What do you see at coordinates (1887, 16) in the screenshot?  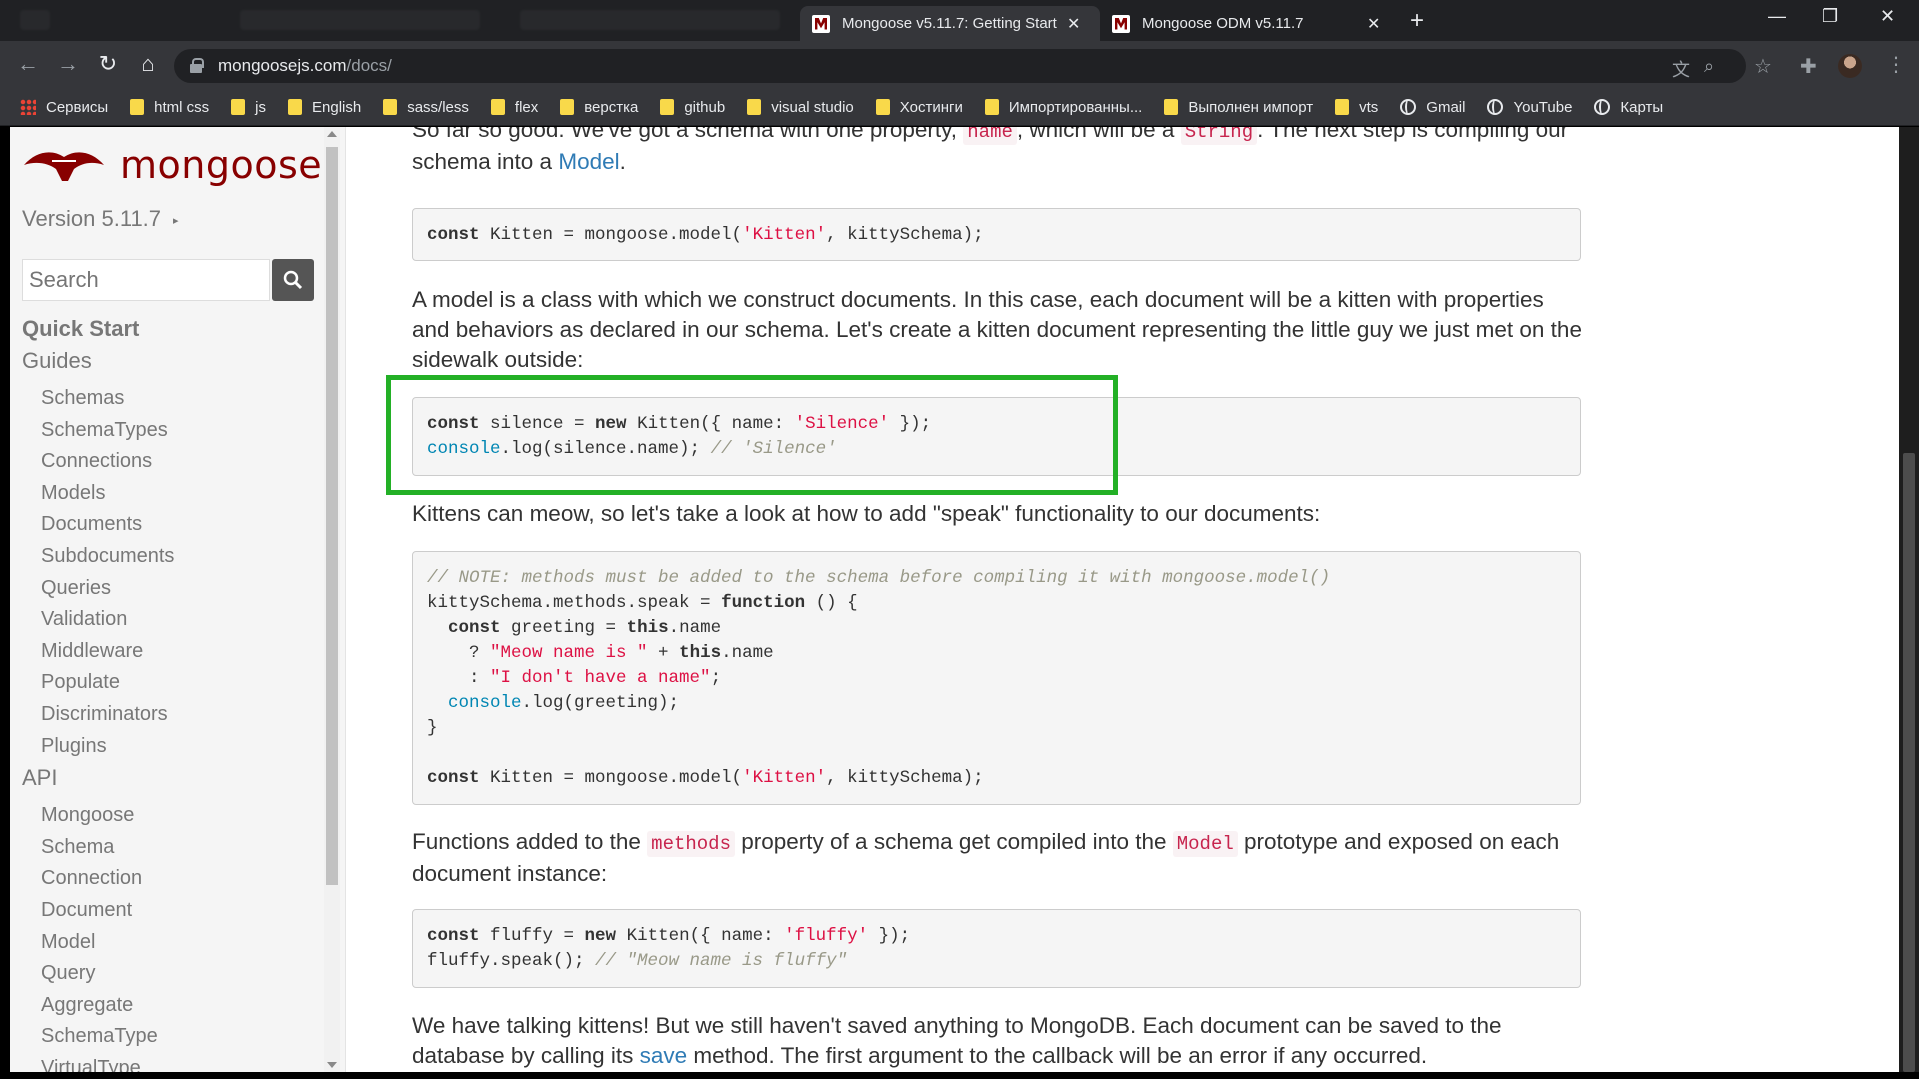 I see `close-window-button: ✕` at bounding box center [1887, 16].